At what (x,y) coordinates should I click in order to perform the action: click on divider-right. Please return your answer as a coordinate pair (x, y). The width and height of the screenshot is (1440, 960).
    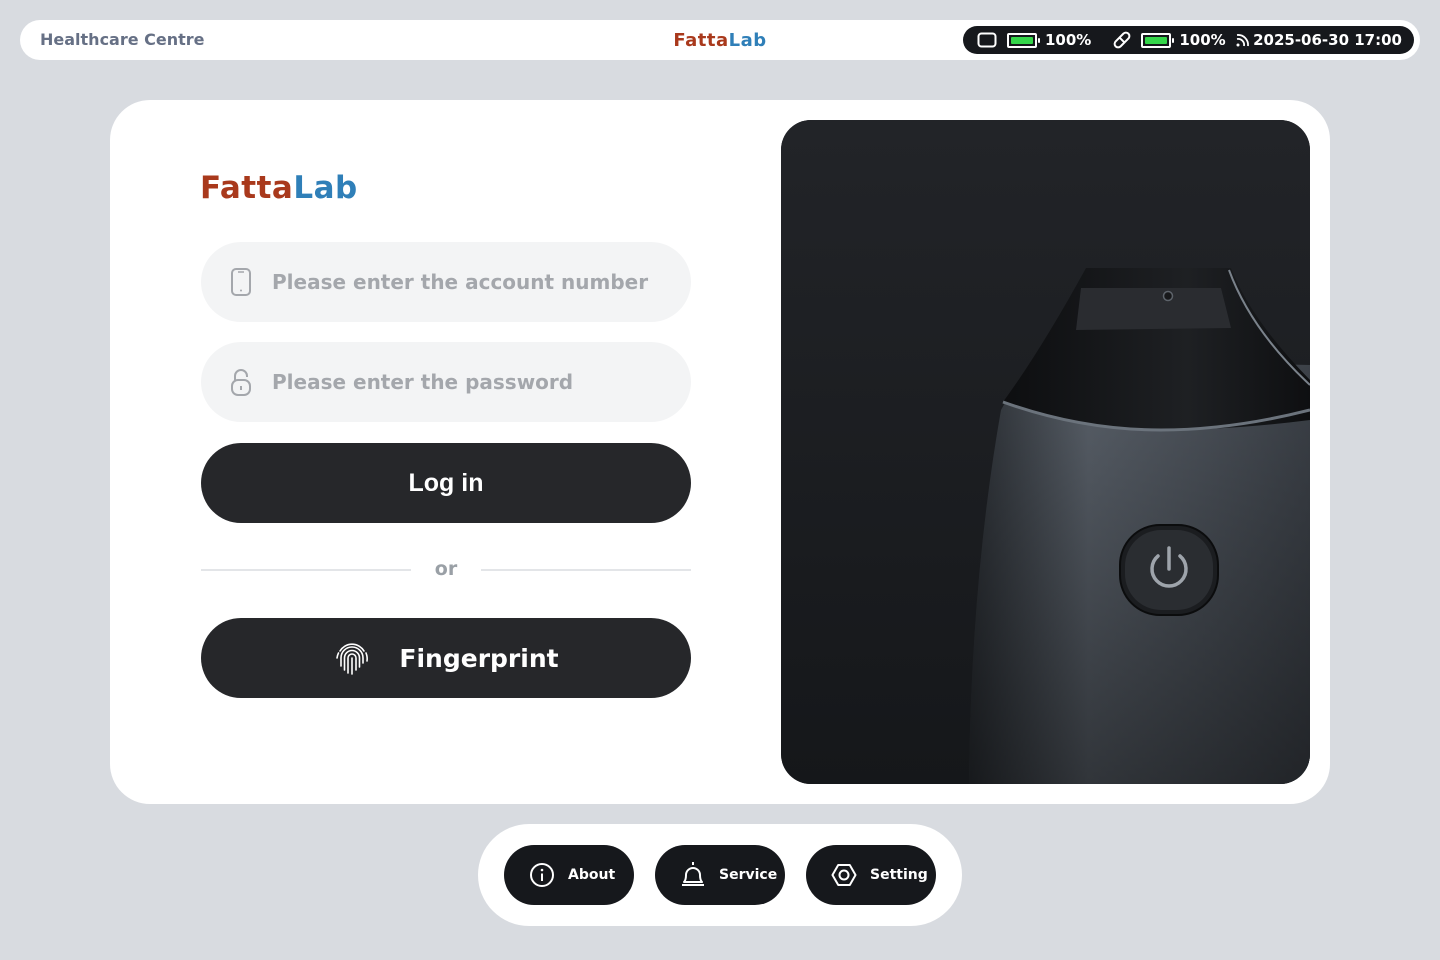
    Looking at the image, I should click on (586, 570).